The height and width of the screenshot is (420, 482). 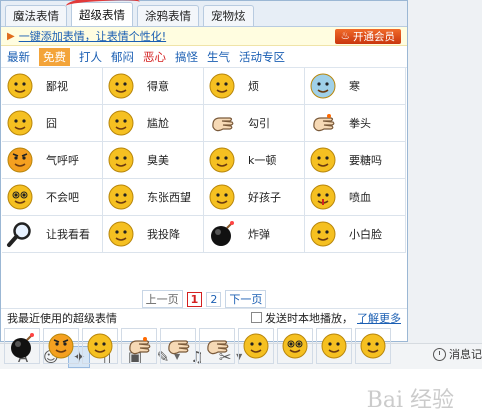 What do you see at coordinates (18, 57) in the screenshot?
I see `category-item: 最新` at bounding box center [18, 57].